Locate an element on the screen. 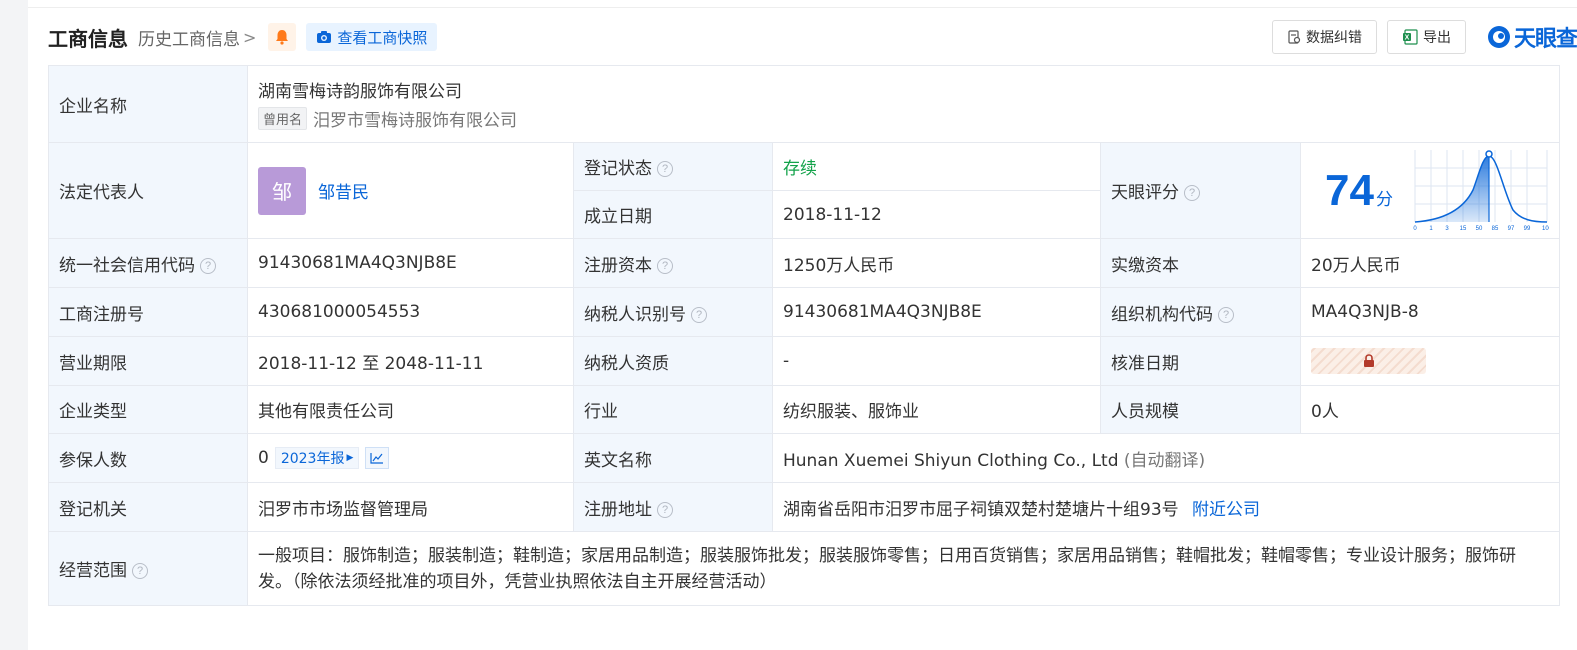 The width and height of the screenshot is (1577, 650). company-type-label: 企业类型 is located at coordinates (148, 409).